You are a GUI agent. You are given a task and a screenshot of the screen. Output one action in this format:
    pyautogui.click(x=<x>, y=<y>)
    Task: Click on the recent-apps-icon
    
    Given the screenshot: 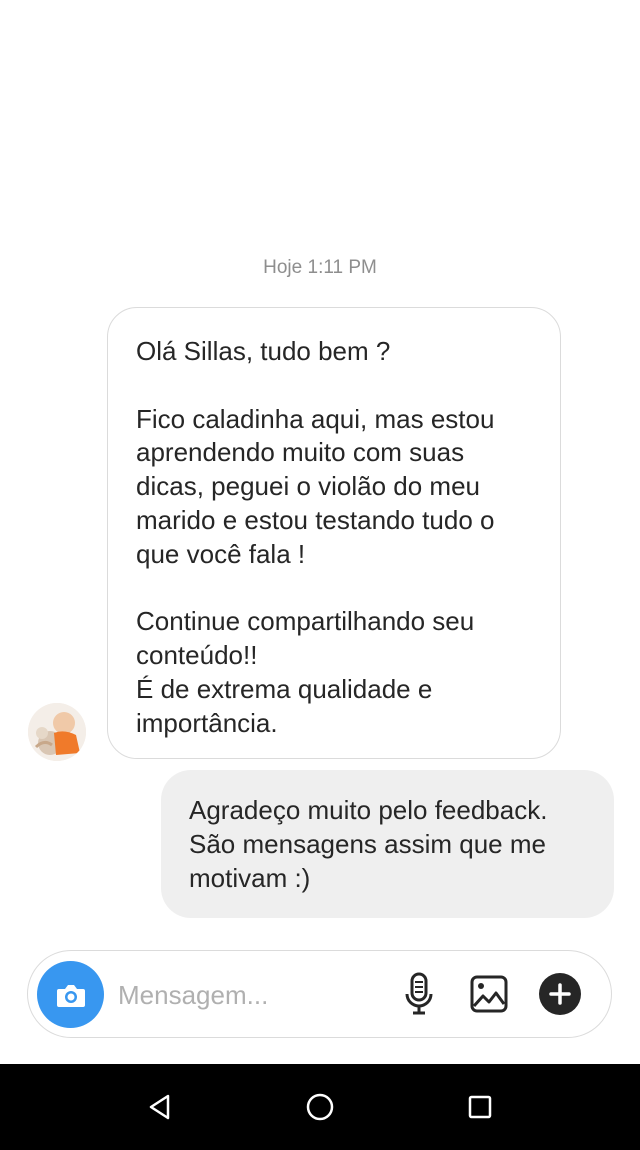 What is the action you would take?
    pyautogui.click(x=480, y=1107)
    